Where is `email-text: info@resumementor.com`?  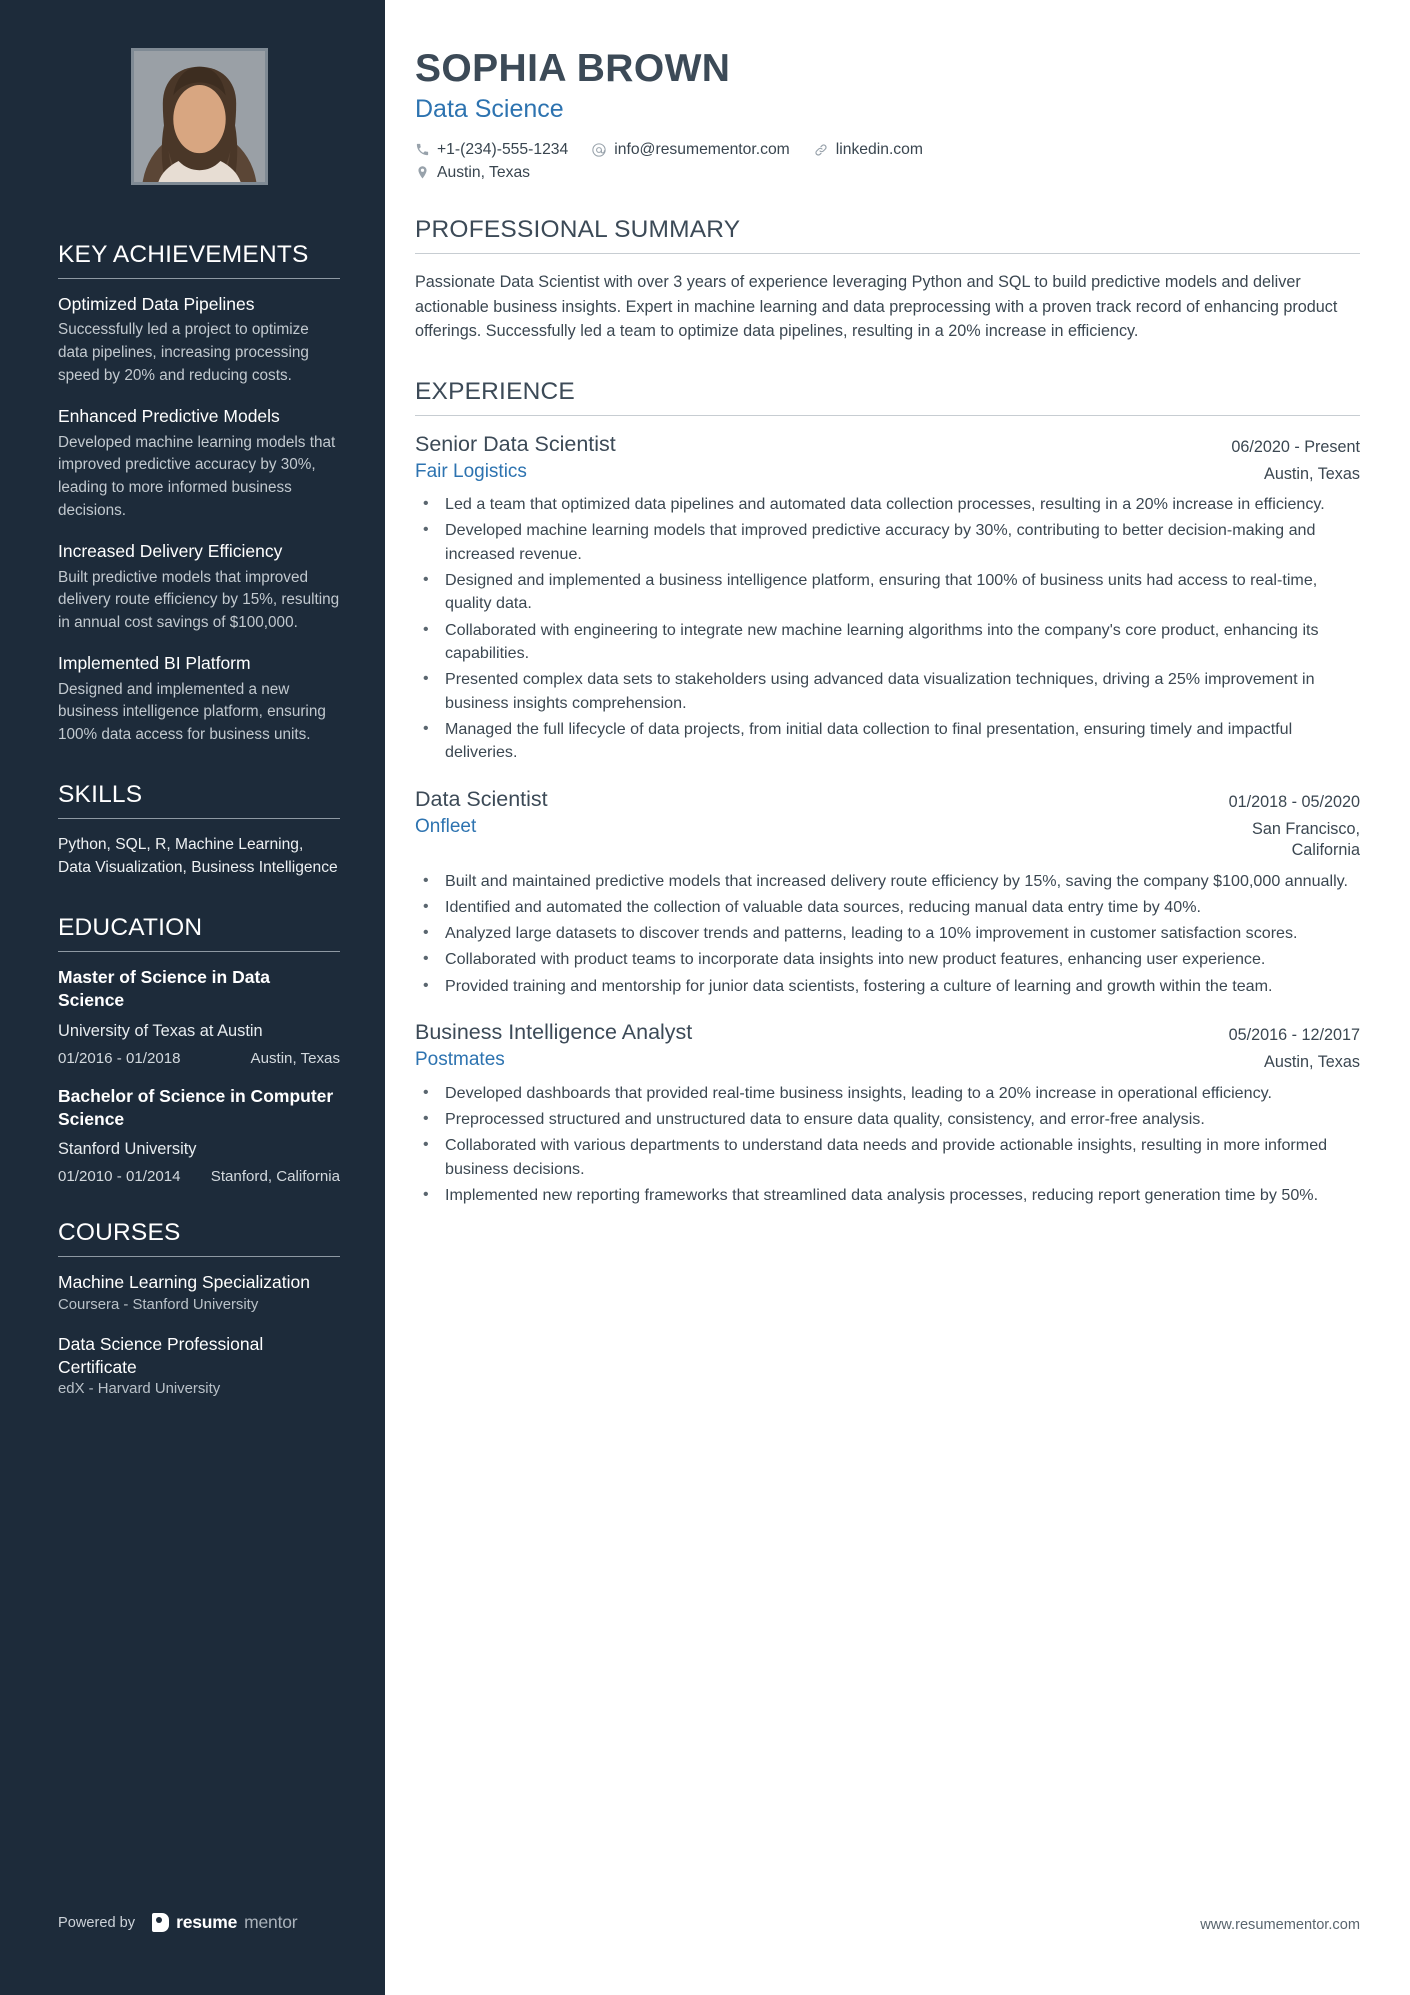
email-text: info@resumementor.com is located at coordinates (702, 149).